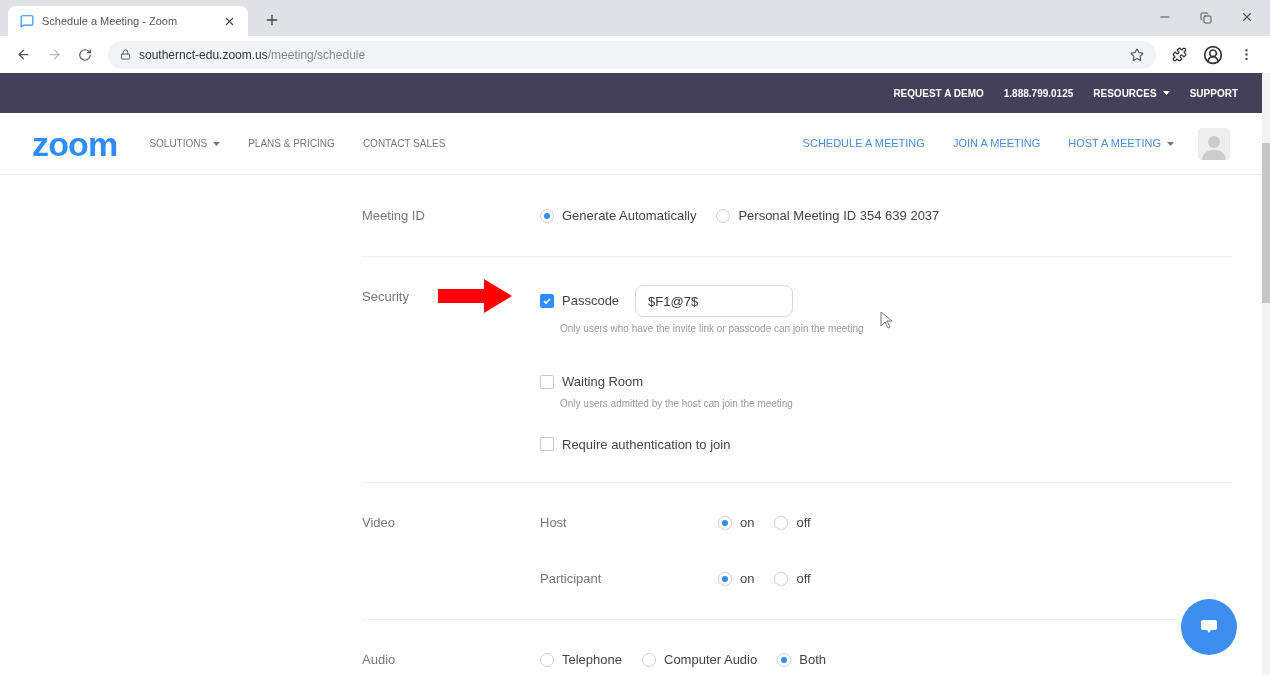  I want to click on browser-tab: Schedule a Meeting - Zoom, so click(128, 21).